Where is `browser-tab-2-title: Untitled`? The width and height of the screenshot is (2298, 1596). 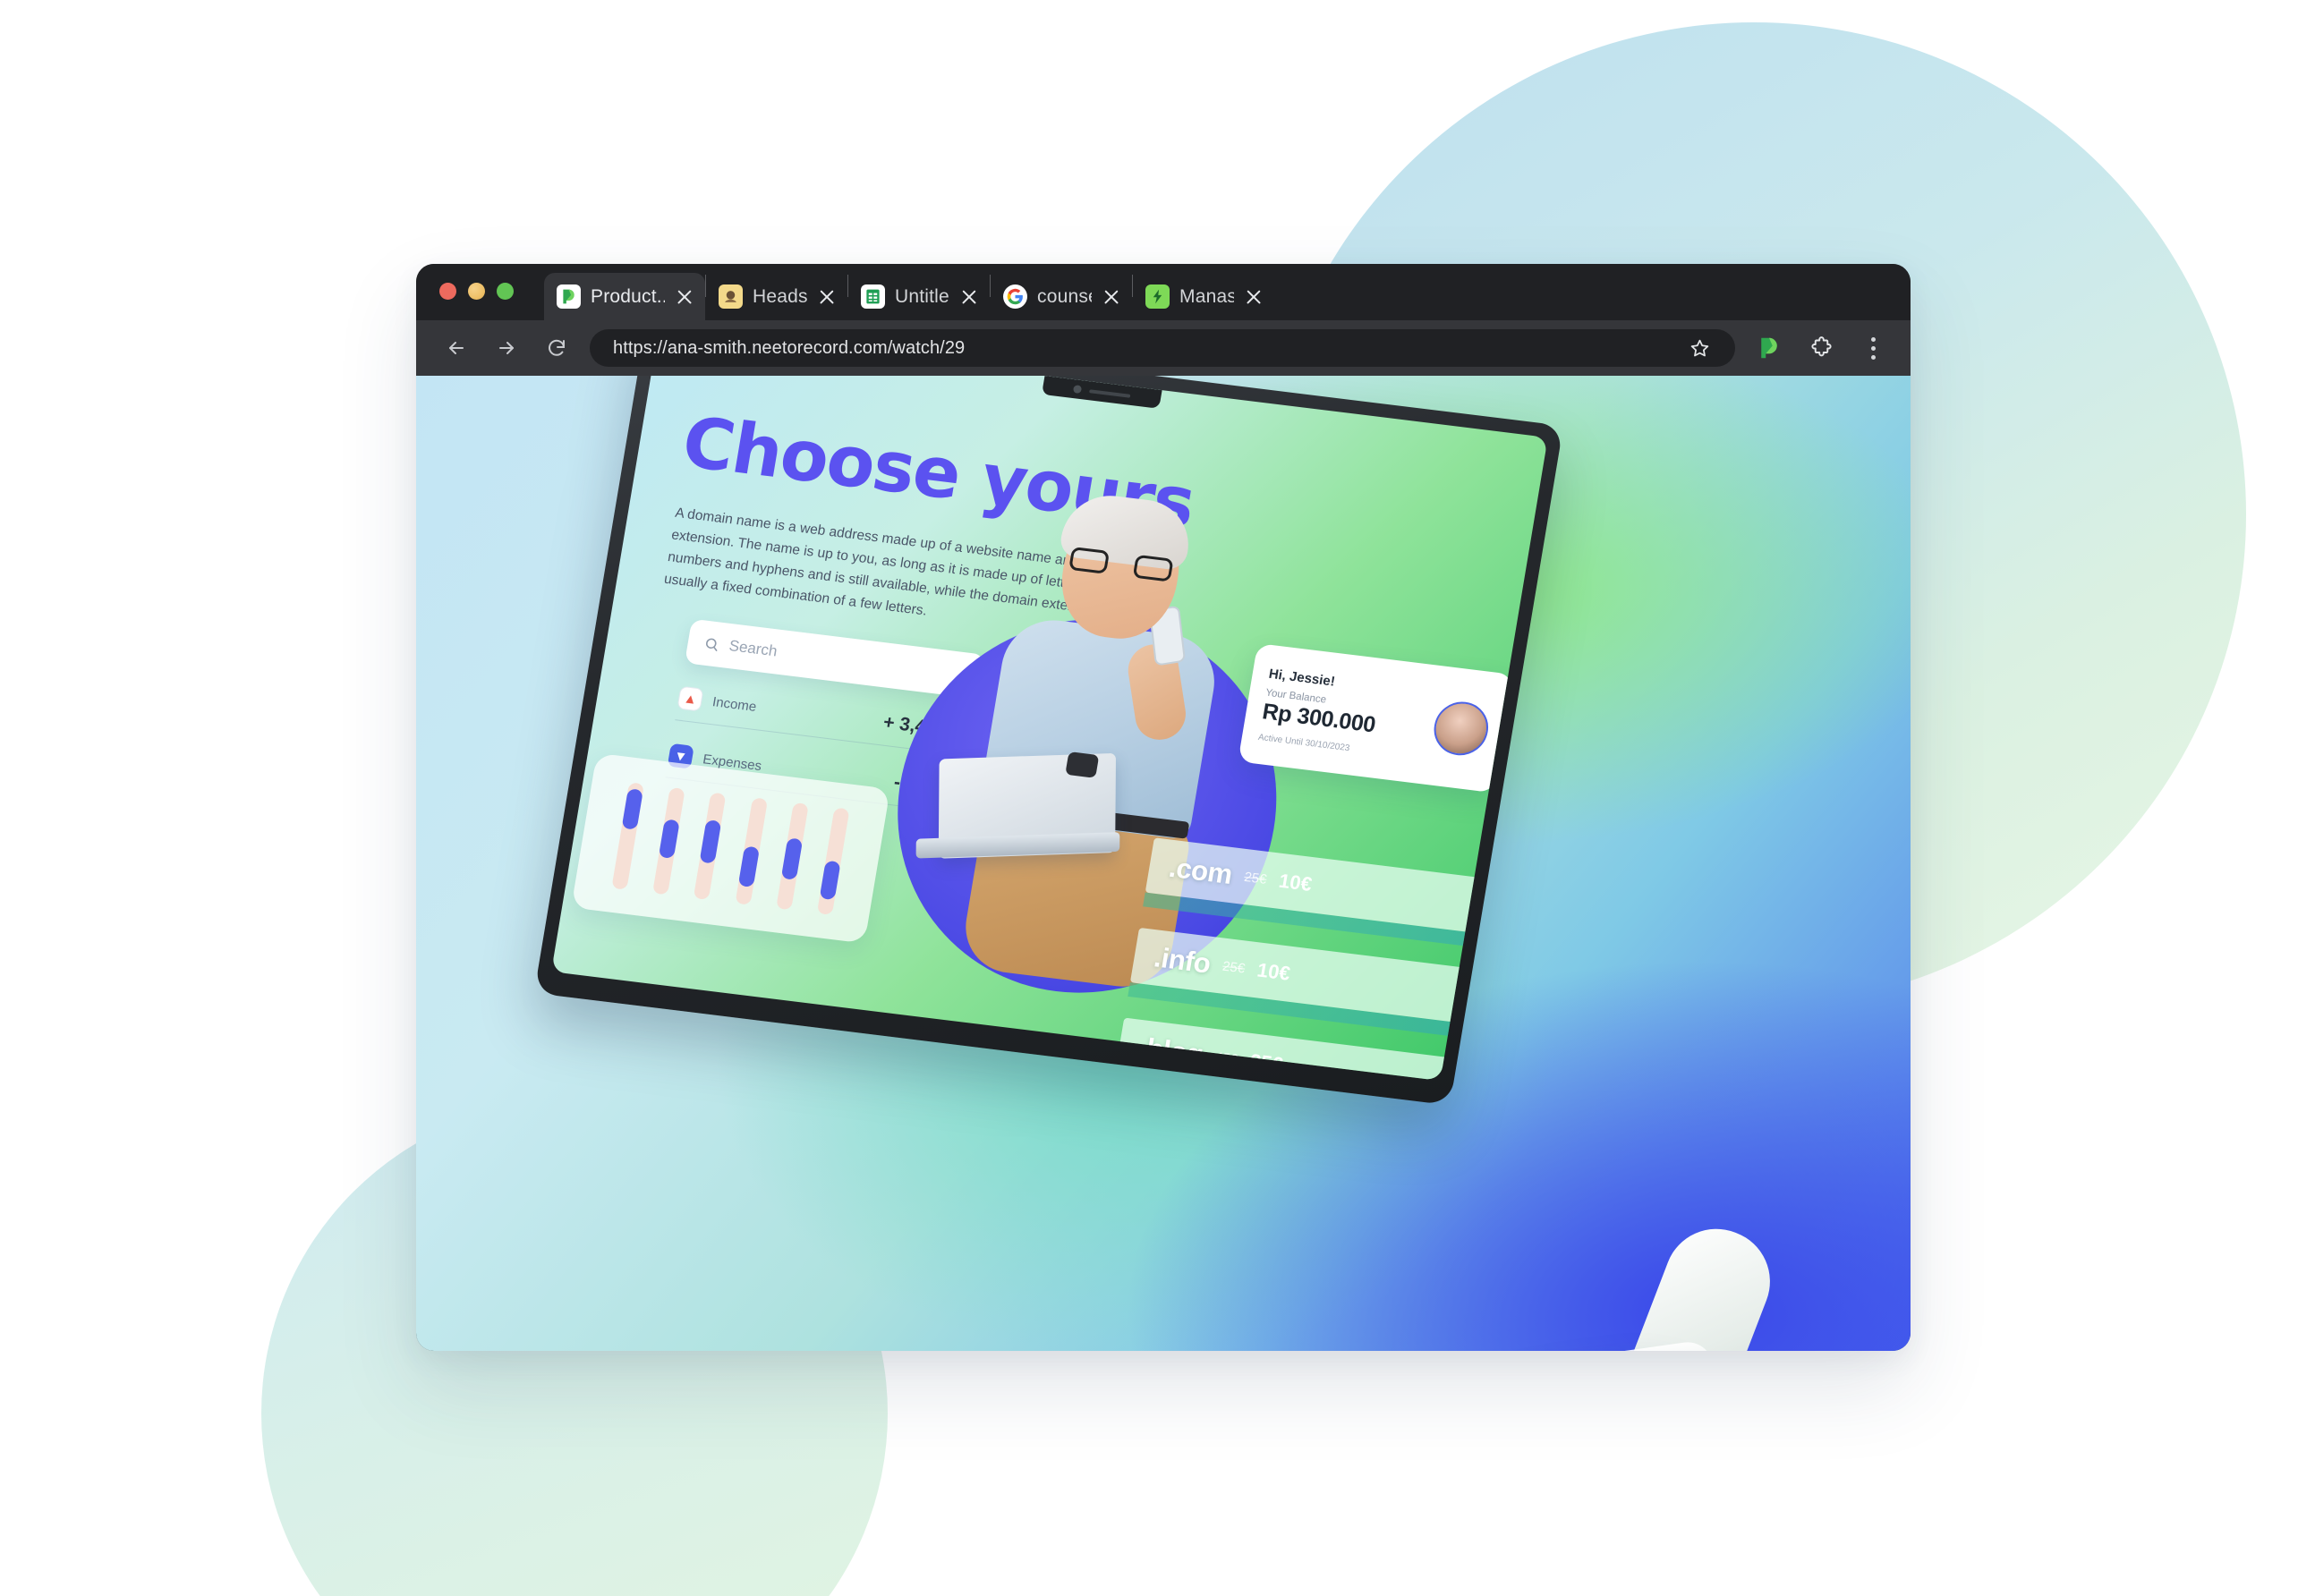
browser-tab-2-title: Untitled is located at coordinates (922, 296).